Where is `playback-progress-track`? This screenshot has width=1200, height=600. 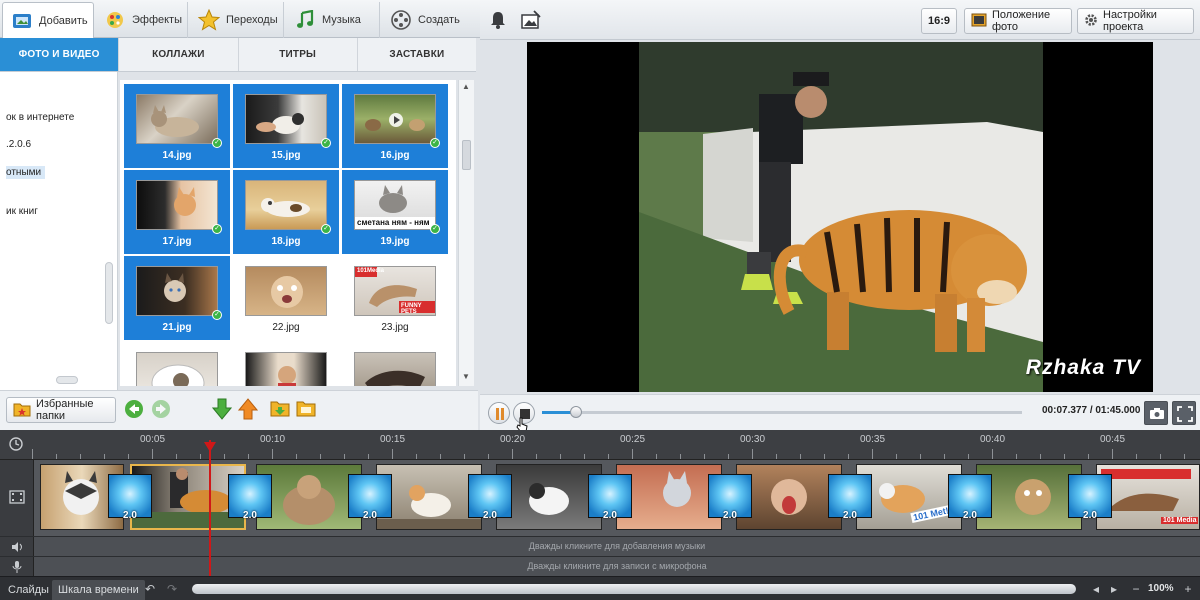 playback-progress-track is located at coordinates (782, 412).